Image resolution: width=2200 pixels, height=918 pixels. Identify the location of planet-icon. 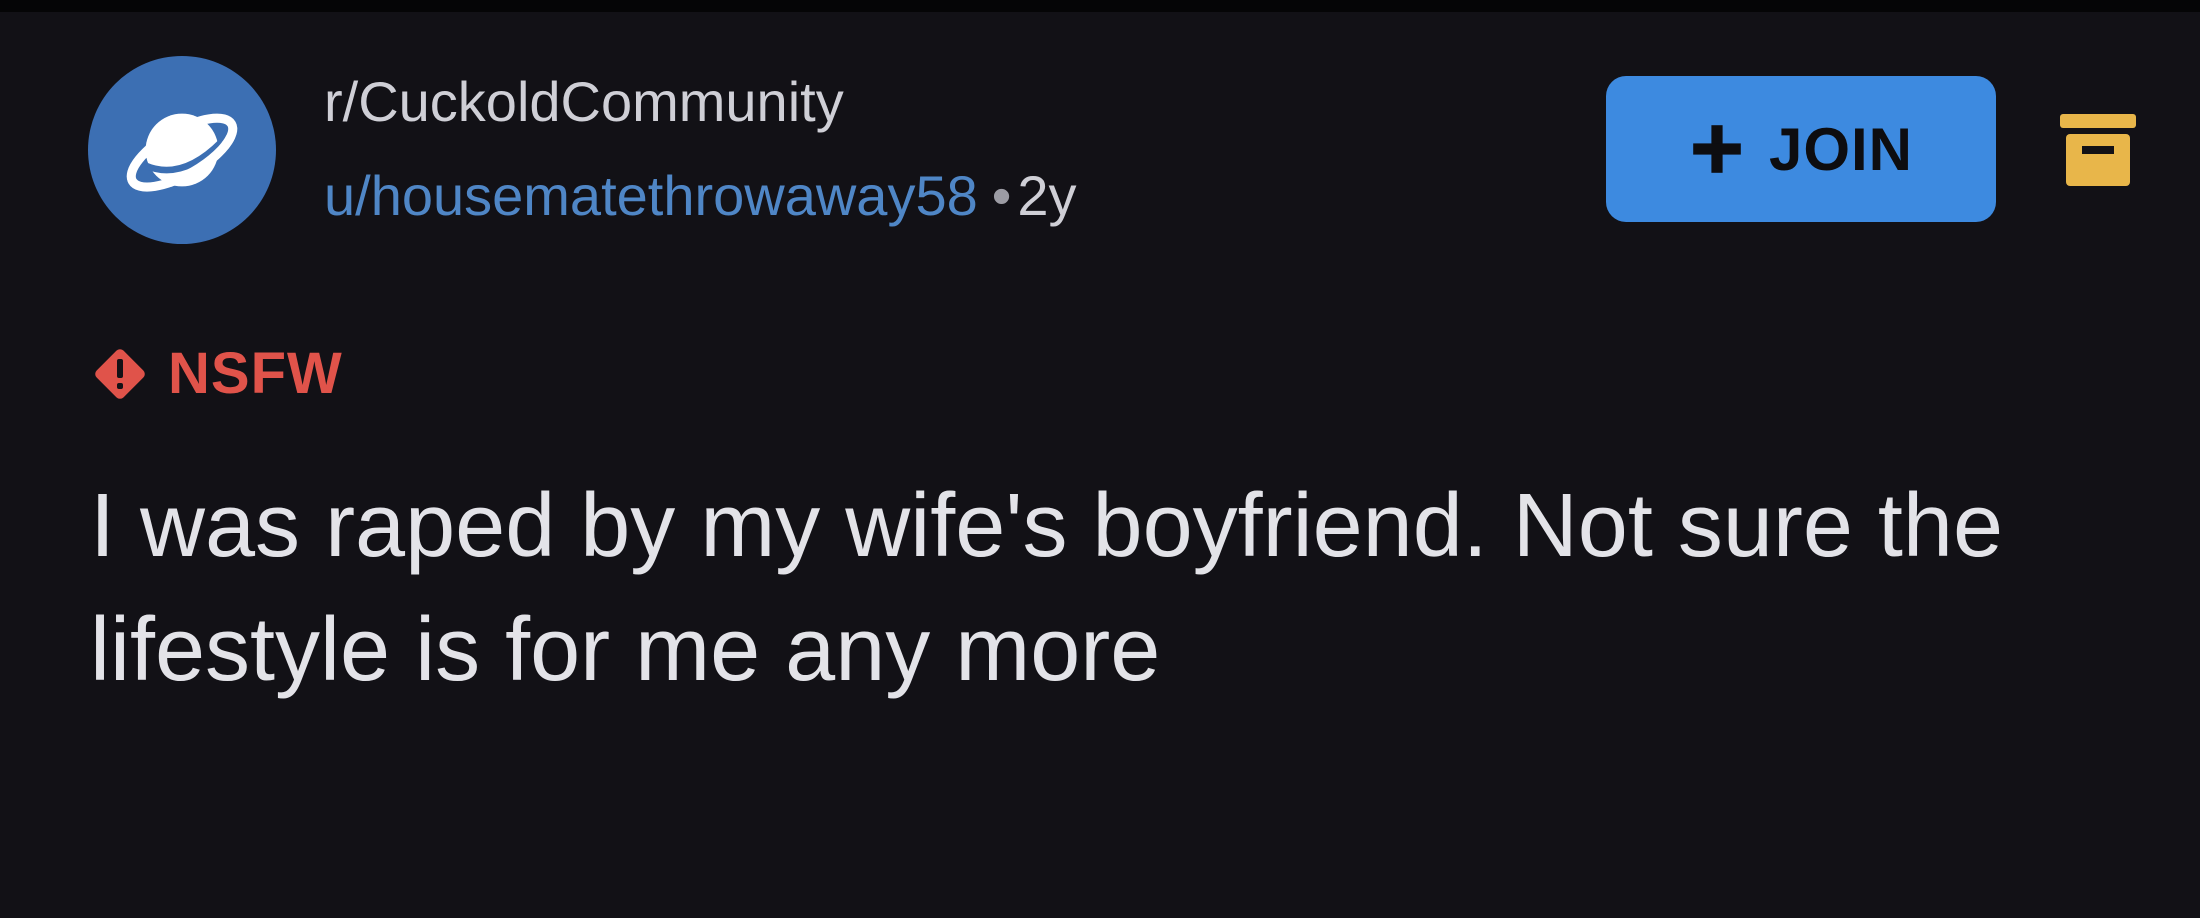
(182, 152).